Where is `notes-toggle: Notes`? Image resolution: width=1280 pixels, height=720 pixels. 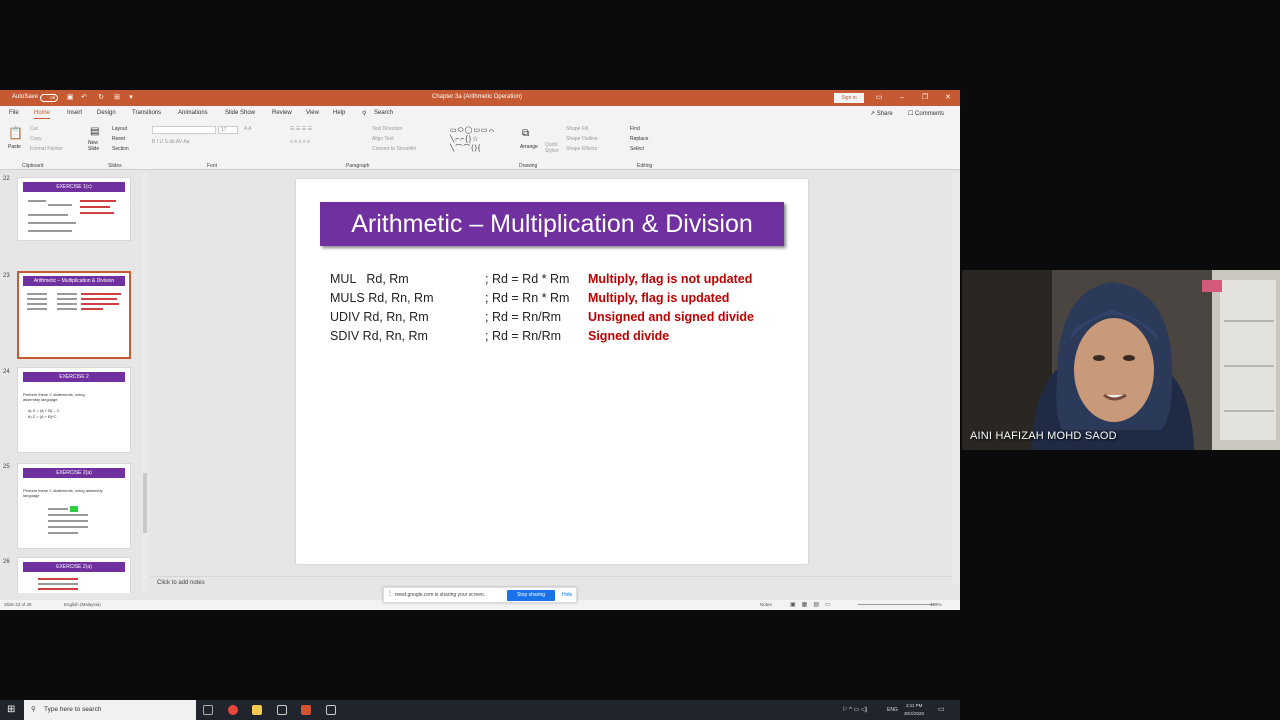 notes-toggle: Notes is located at coordinates (766, 604).